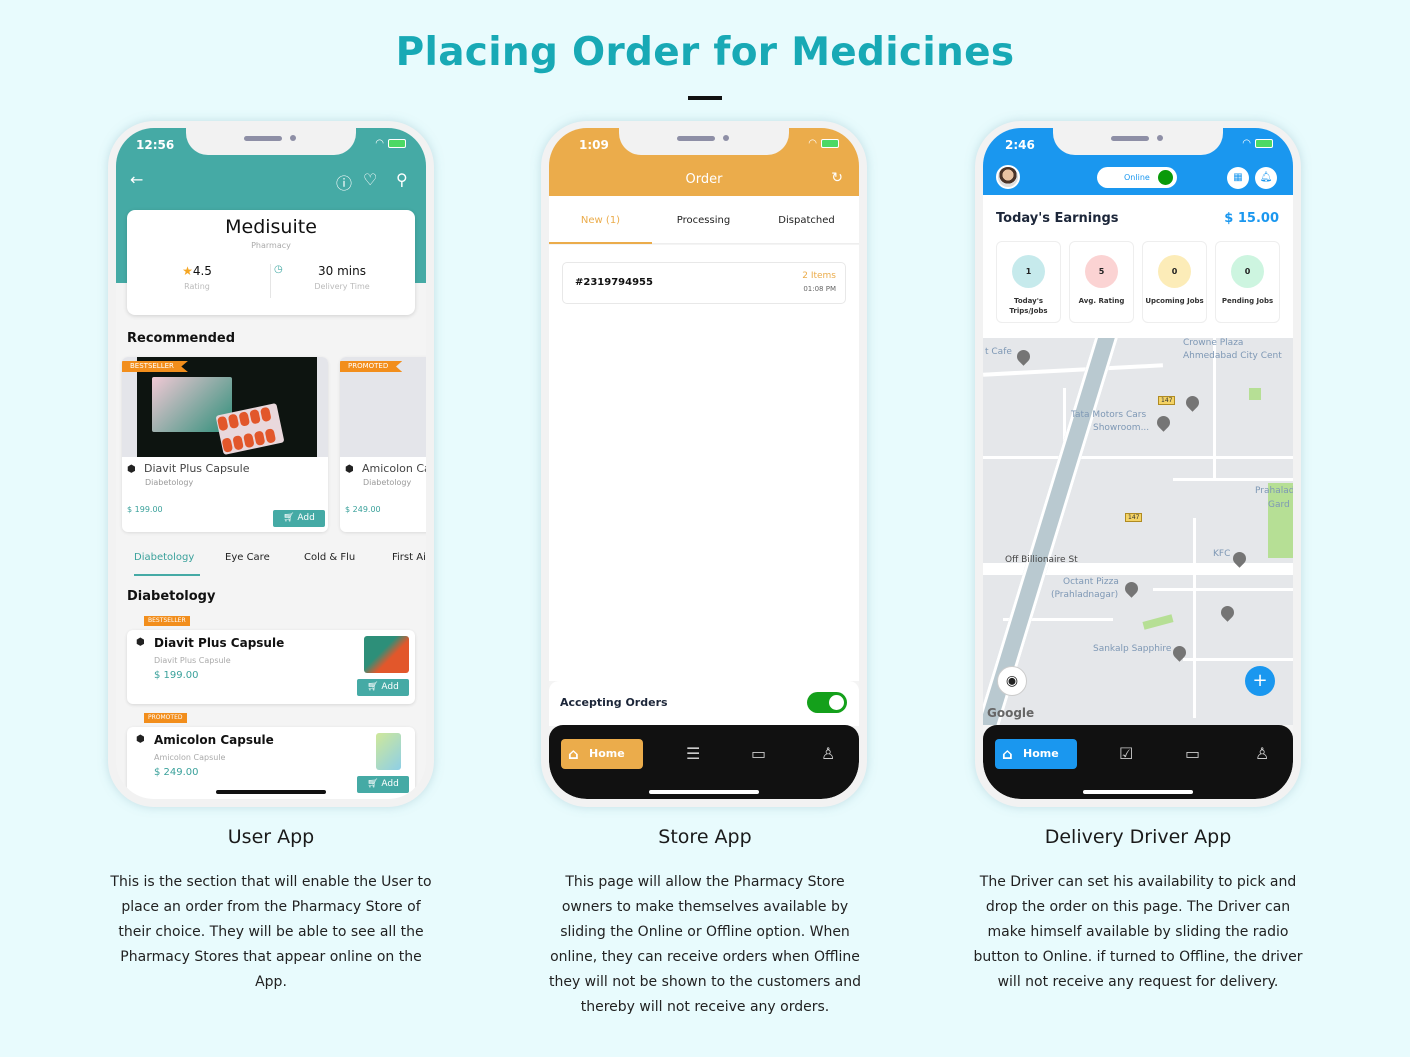 This screenshot has width=1410, height=1057. What do you see at coordinates (837, 178) in the screenshot?
I see `refresh-icon: ↻` at bounding box center [837, 178].